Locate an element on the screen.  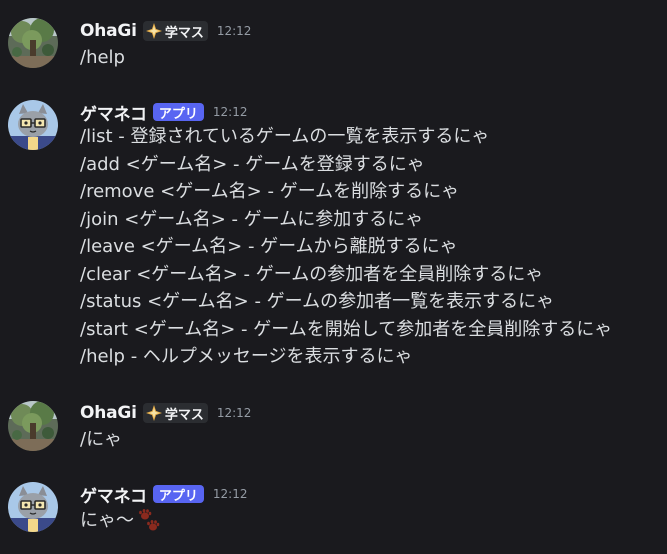
message-line: /にゃ is located at coordinates (101, 439).